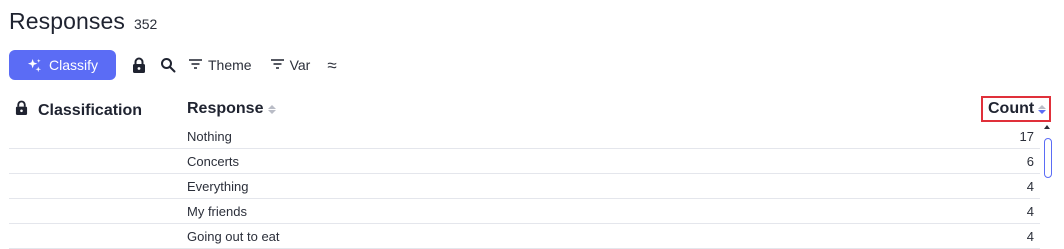 This screenshot has height=249, width=1064. I want to click on var-filter-button: Var, so click(290, 65).